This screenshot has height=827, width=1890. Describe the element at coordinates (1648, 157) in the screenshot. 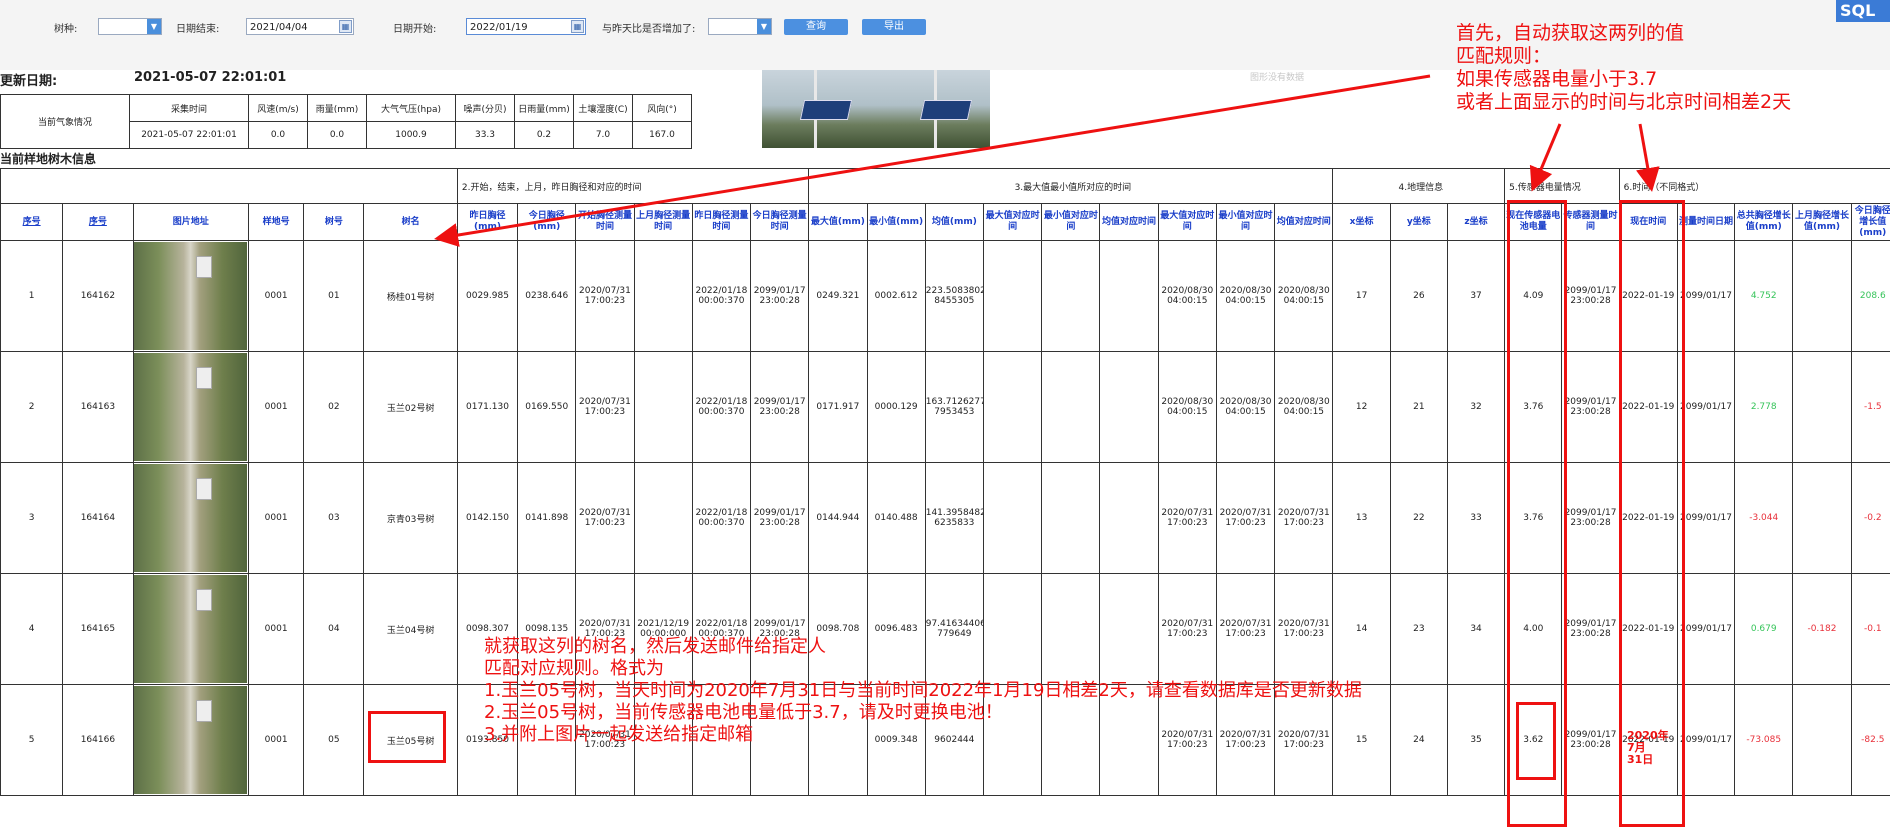

I see `arrow-to-time` at that location.